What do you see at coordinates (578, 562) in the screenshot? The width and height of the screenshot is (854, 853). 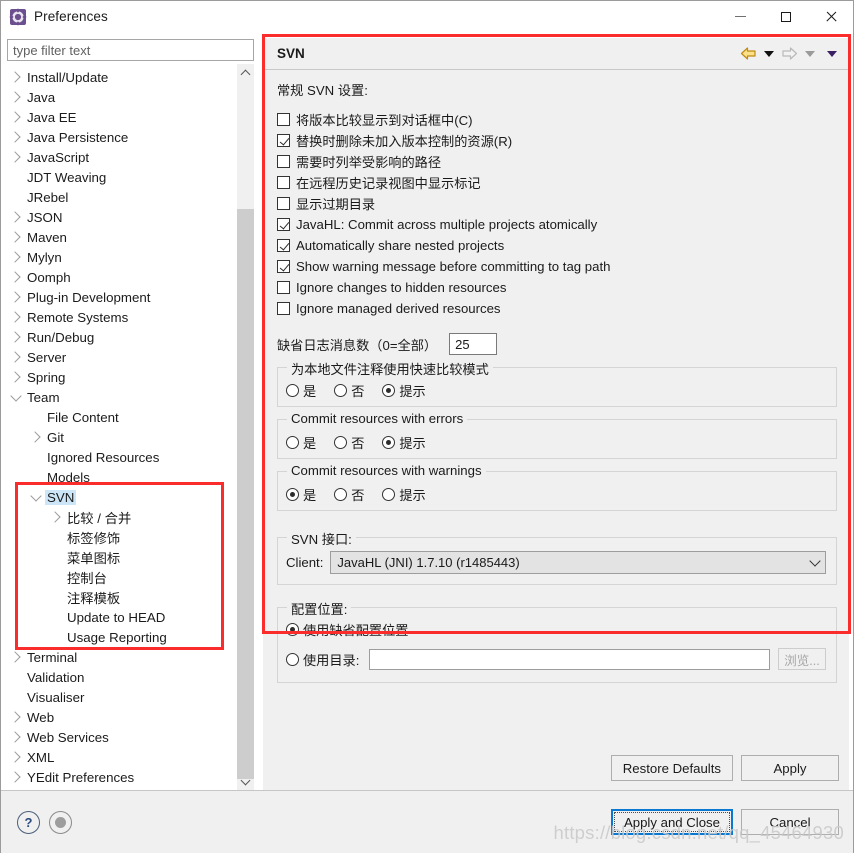 I see `client-select: JavaHL (JNI) 1.7.10 (r1485443)` at bounding box center [578, 562].